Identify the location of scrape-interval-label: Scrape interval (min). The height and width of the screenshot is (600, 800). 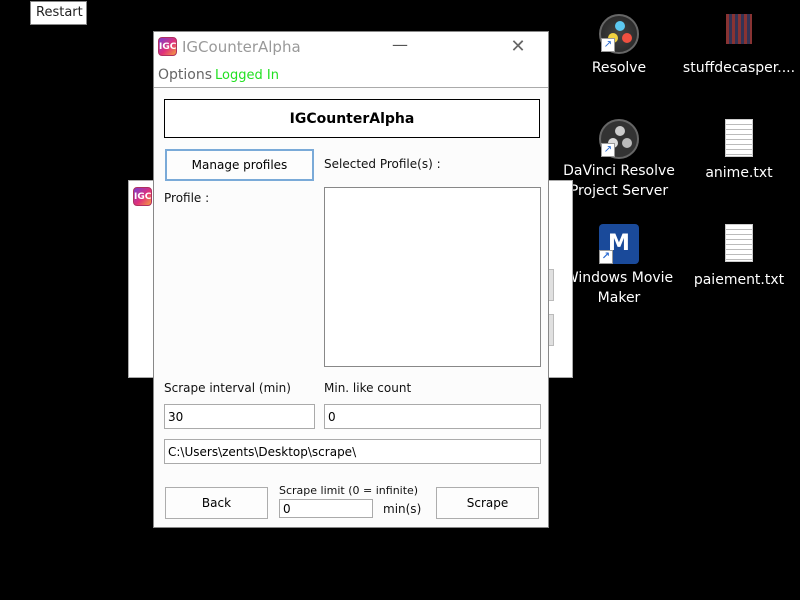
(227, 388).